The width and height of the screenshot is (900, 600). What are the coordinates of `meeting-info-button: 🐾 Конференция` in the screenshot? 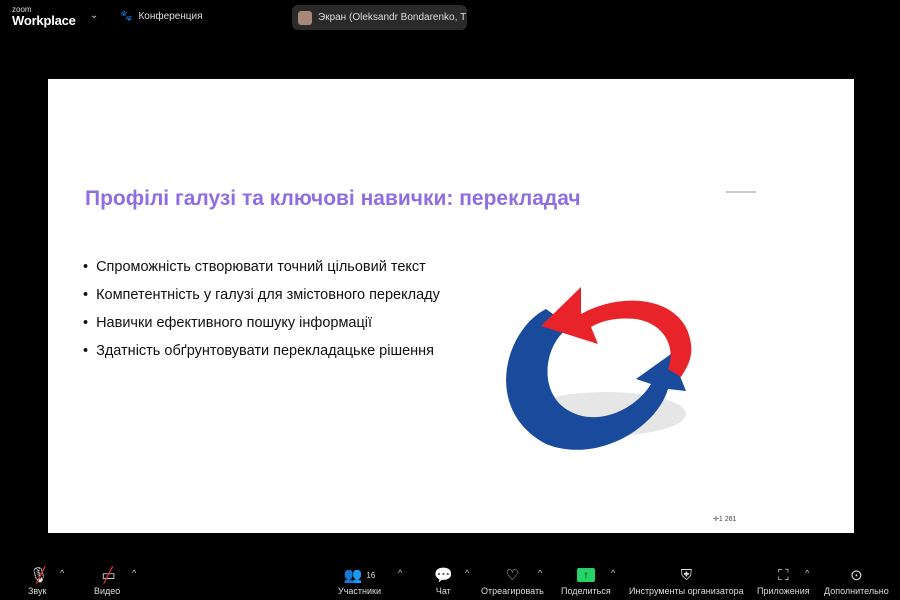 It's located at (161, 16).